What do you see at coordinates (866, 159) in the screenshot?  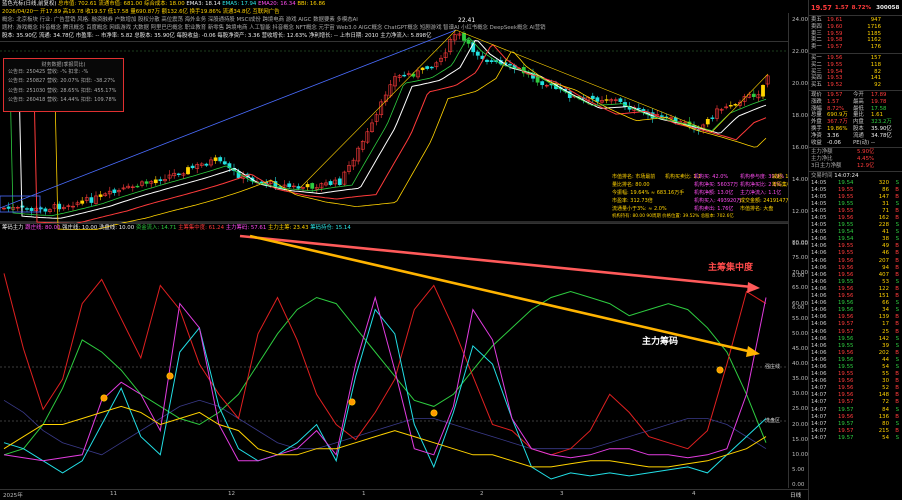 I see `flow-value: 4.45%` at bounding box center [866, 159].